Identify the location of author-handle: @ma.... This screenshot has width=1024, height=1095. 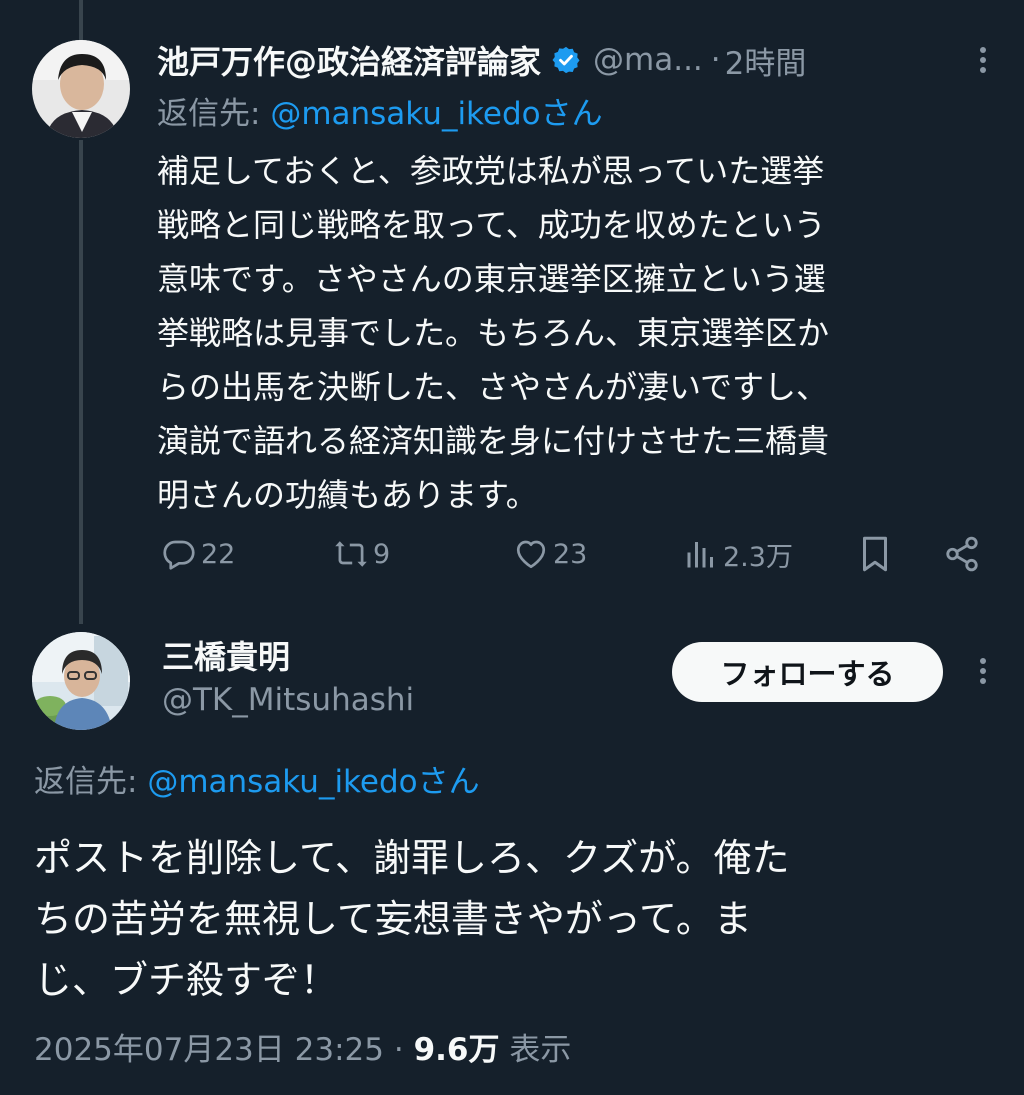
(648, 60).